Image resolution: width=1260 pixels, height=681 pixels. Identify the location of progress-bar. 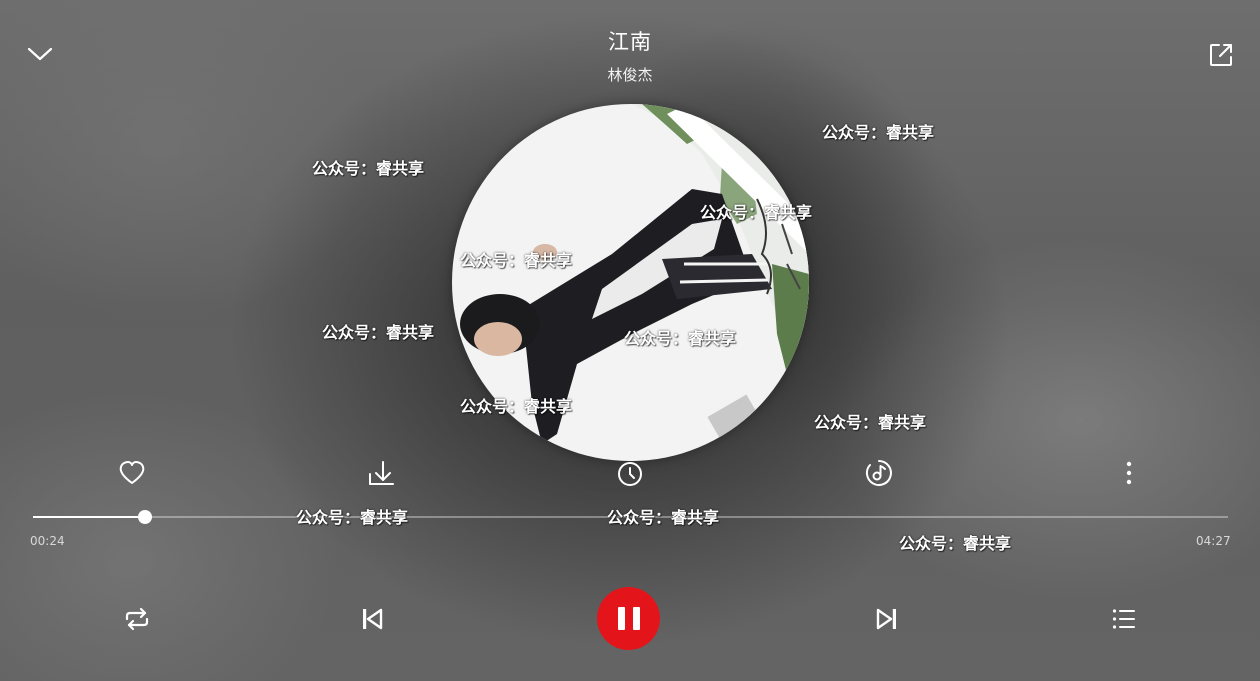
(630, 517).